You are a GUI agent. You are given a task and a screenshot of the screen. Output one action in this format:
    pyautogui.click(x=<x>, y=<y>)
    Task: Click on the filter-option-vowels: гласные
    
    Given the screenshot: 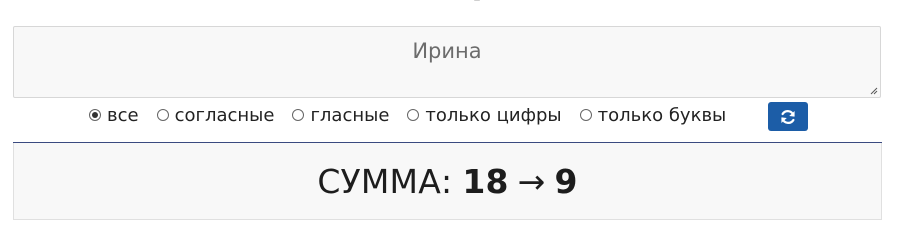 What is the action you would take?
    pyautogui.click(x=340, y=115)
    